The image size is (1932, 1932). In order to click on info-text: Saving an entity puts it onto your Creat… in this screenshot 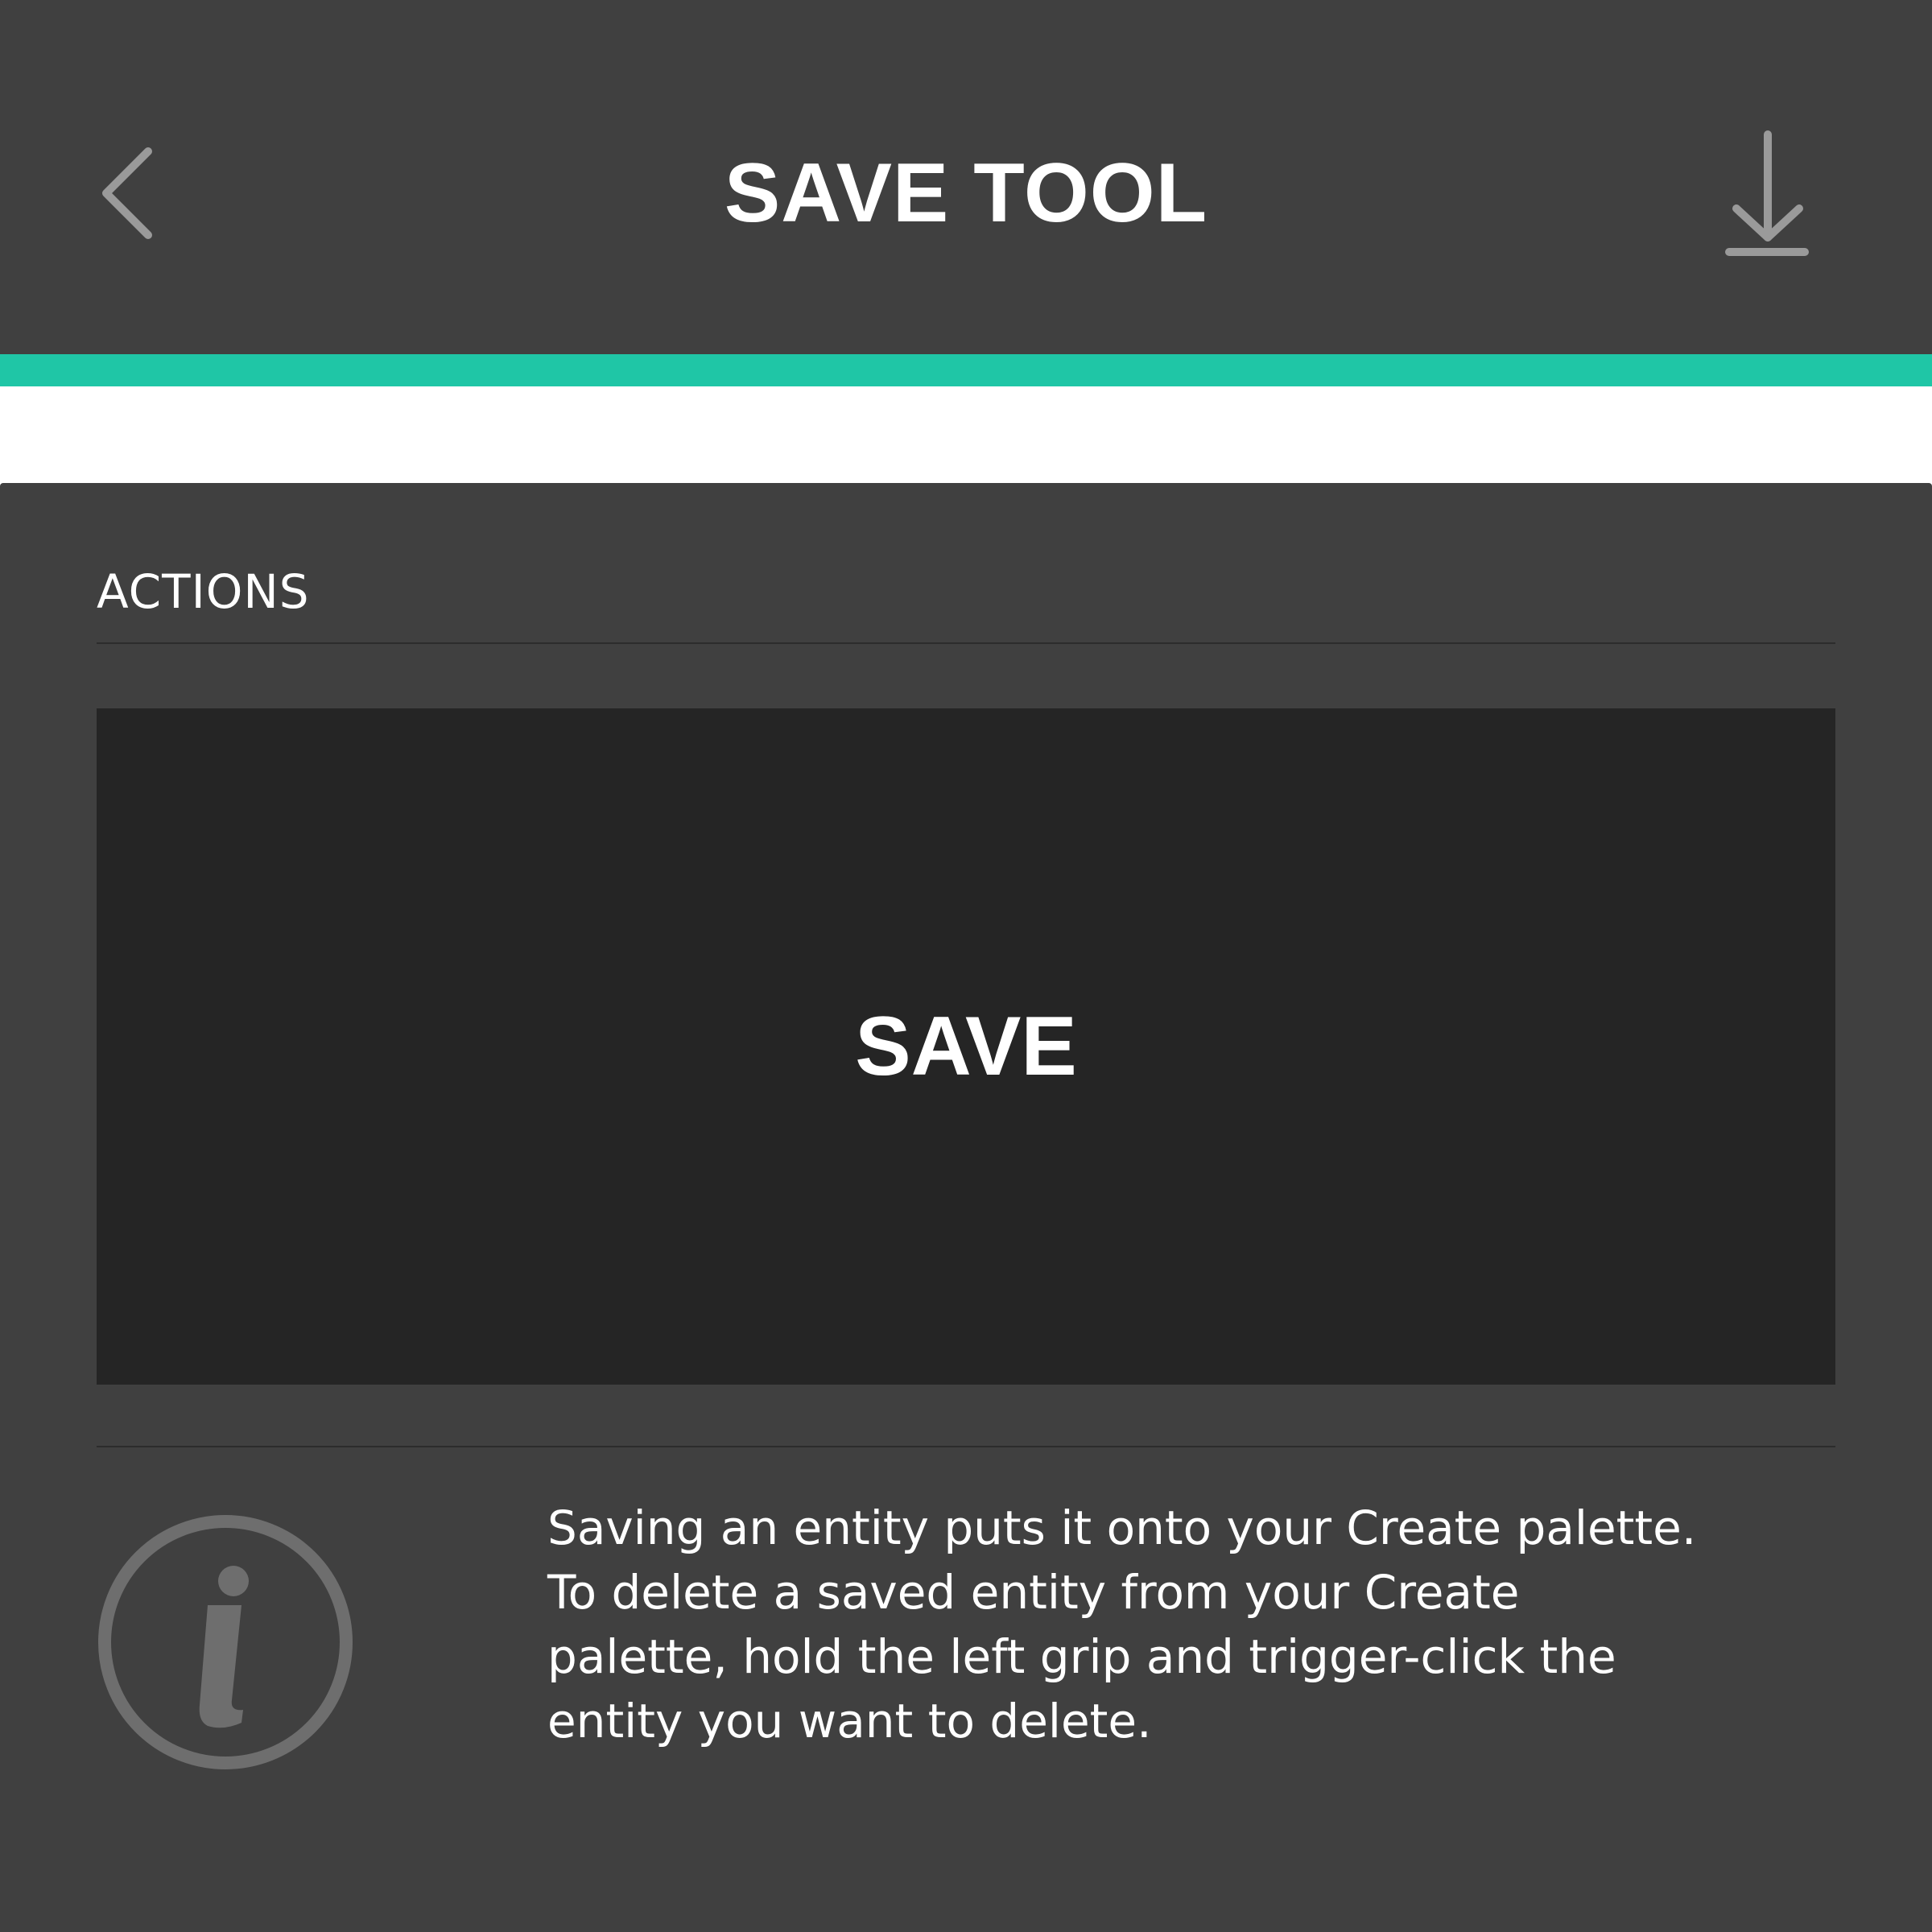, I will do `click(1122, 1624)`.